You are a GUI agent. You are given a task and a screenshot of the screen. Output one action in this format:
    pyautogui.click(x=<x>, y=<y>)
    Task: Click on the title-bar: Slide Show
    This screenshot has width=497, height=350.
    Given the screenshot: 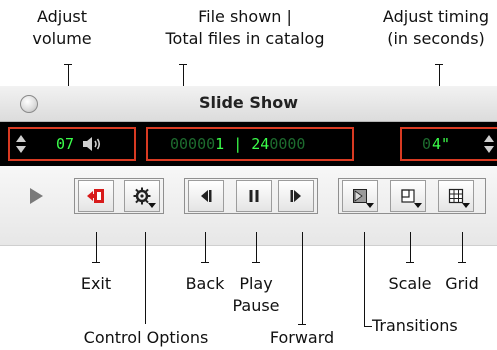 What is the action you would take?
    pyautogui.click(x=248, y=104)
    